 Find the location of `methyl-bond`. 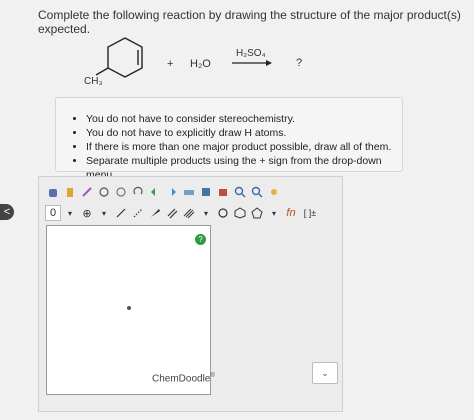

methyl-bond is located at coordinates (102, 71).